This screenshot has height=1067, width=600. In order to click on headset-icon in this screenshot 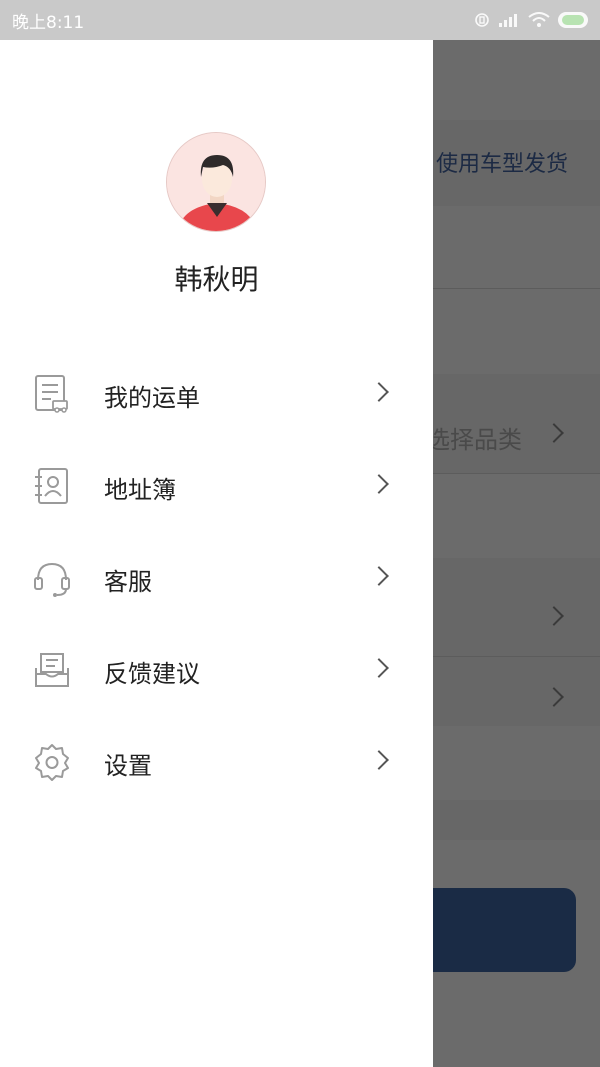, I will do `click(52, 579)`.